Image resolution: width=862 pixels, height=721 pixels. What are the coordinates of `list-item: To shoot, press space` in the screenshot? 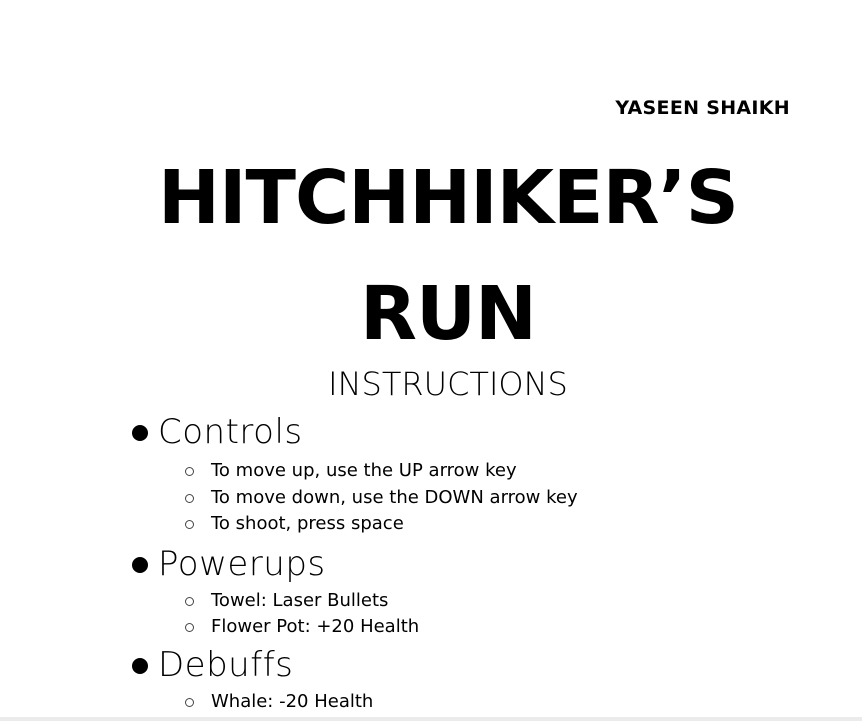 It's located at (381, 524).